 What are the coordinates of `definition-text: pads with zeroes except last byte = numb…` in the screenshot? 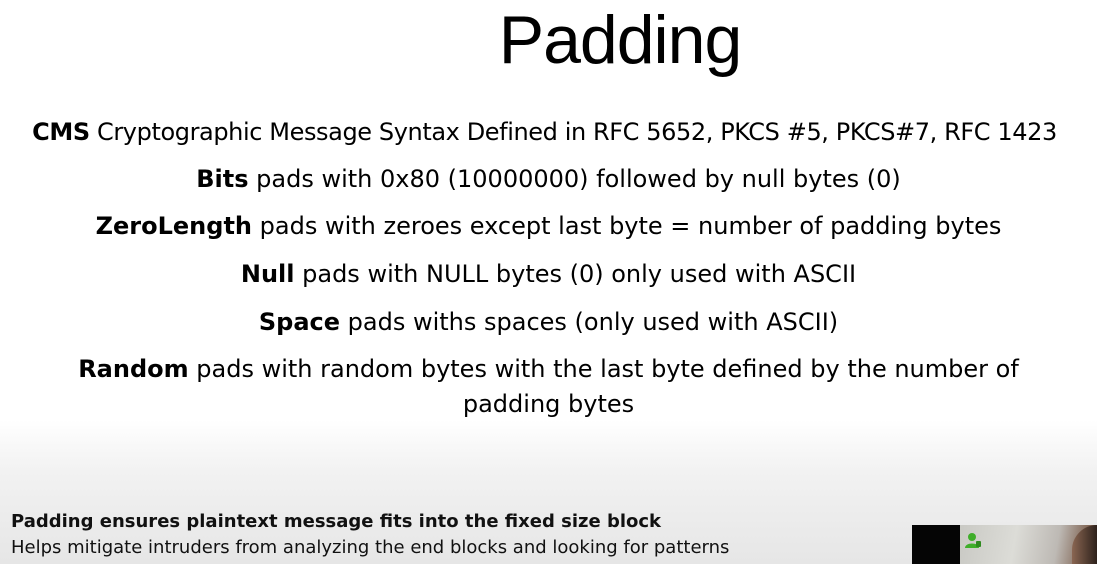 It's located at (627, 226).